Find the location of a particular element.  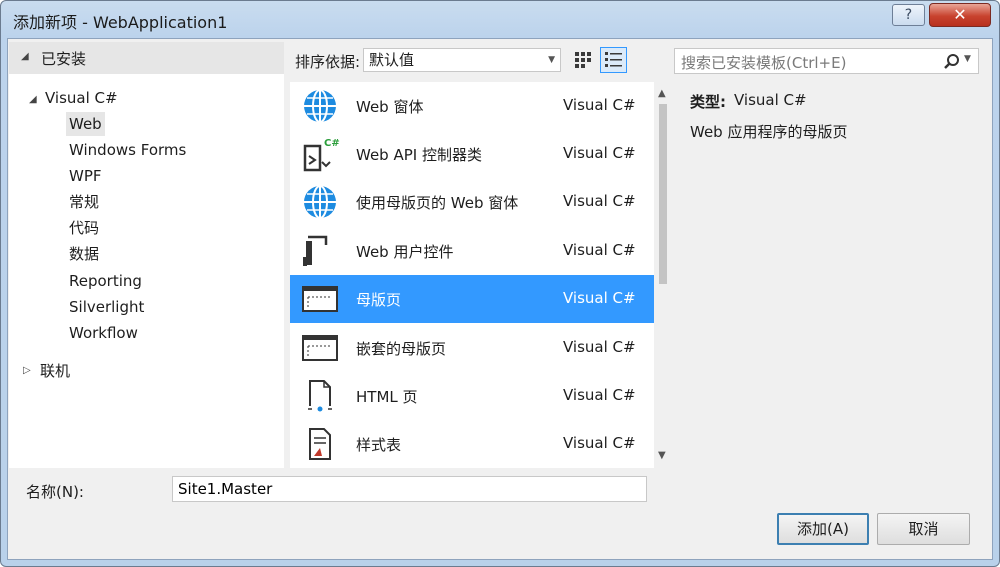

tree-item-wpf: WPF is located at coordinates (85, 176).